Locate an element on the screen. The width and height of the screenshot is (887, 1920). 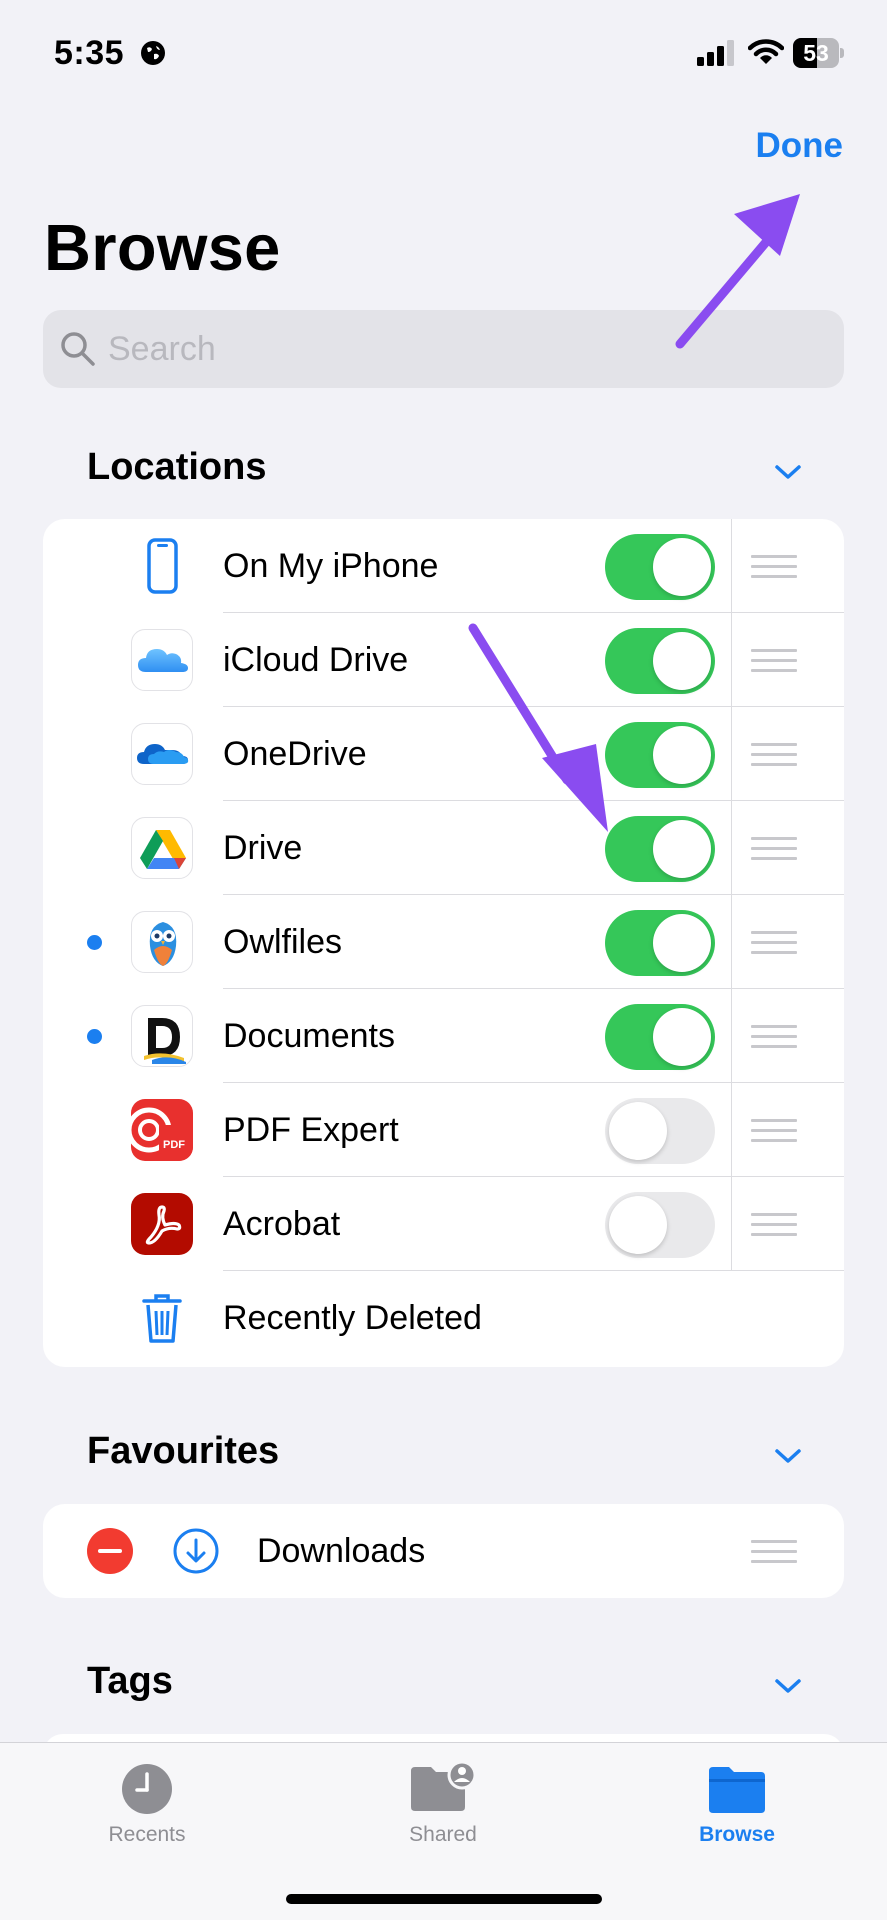
iphone-icon is located at coordinates (162, 566).